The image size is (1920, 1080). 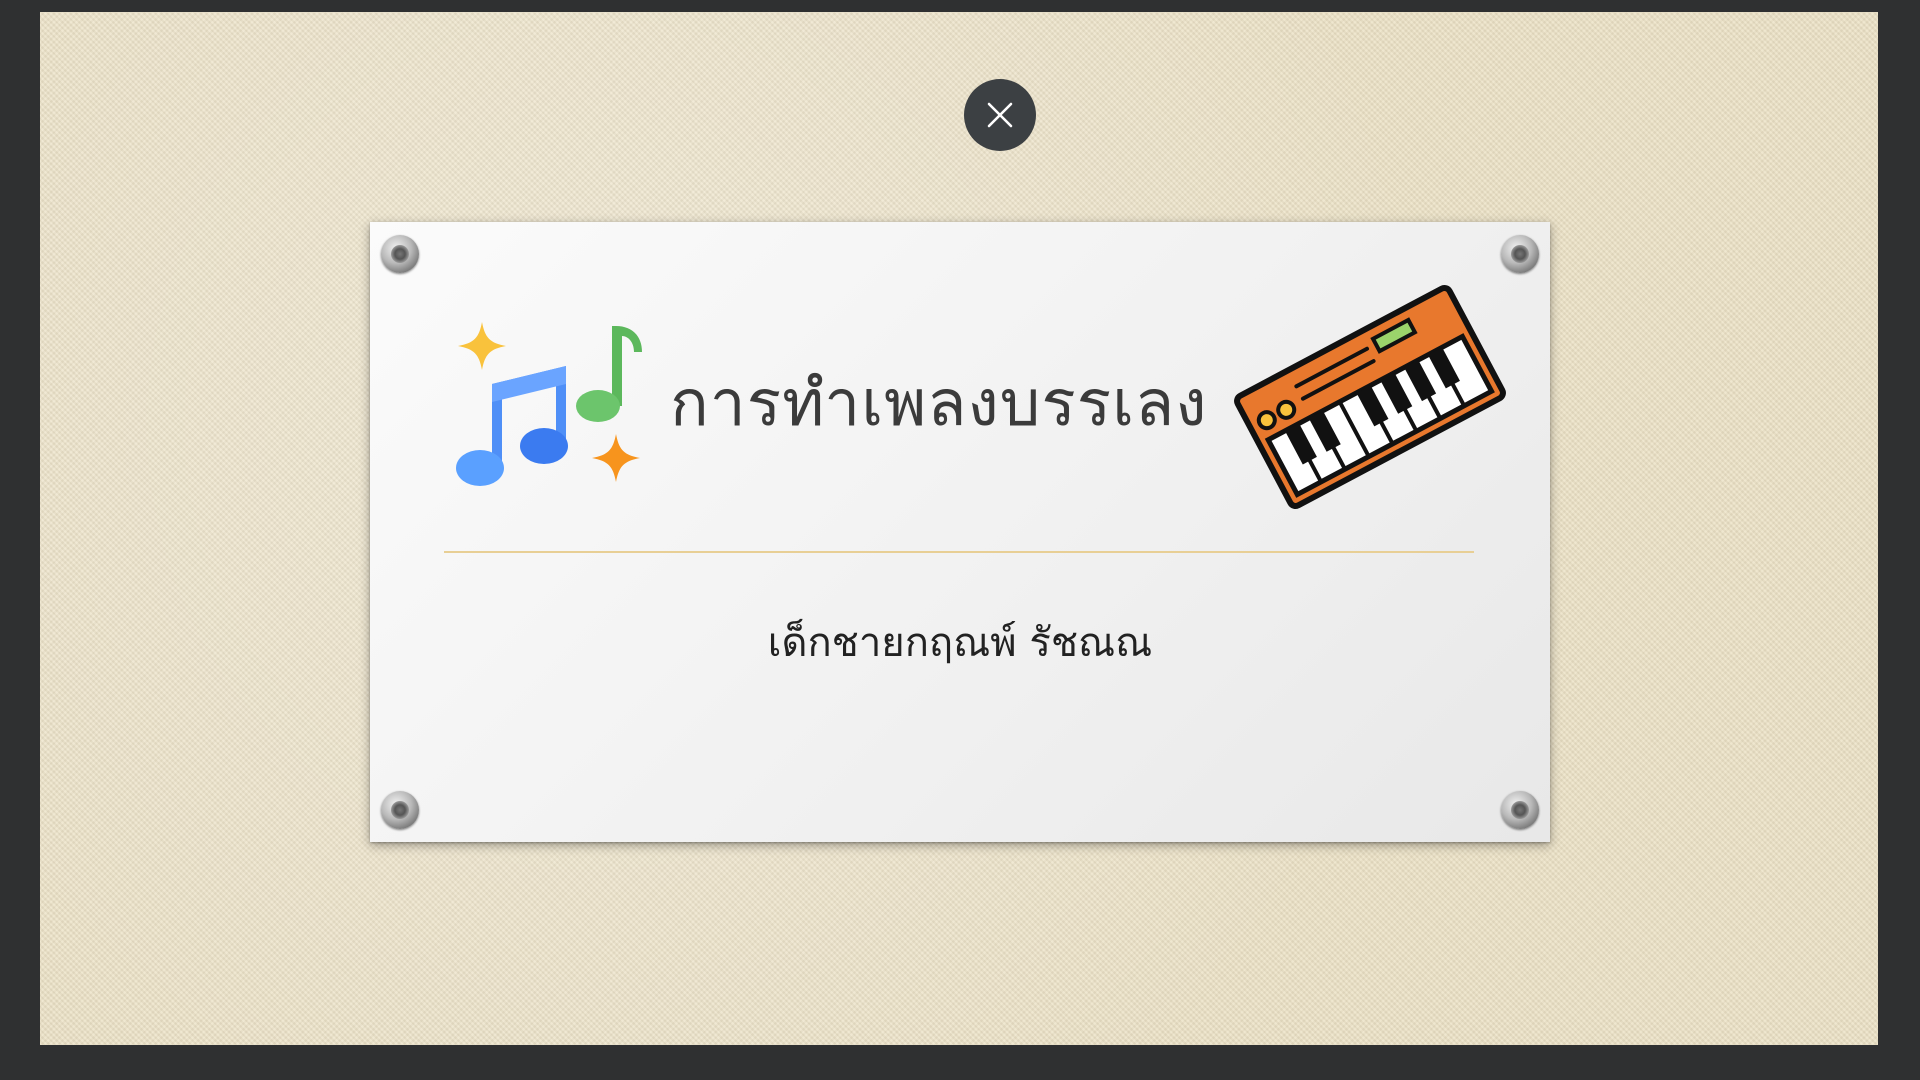 I want to click on slide-subtitle: เด็กชายกฤณพ์ รัชณณ, so click(x=960, y=643).